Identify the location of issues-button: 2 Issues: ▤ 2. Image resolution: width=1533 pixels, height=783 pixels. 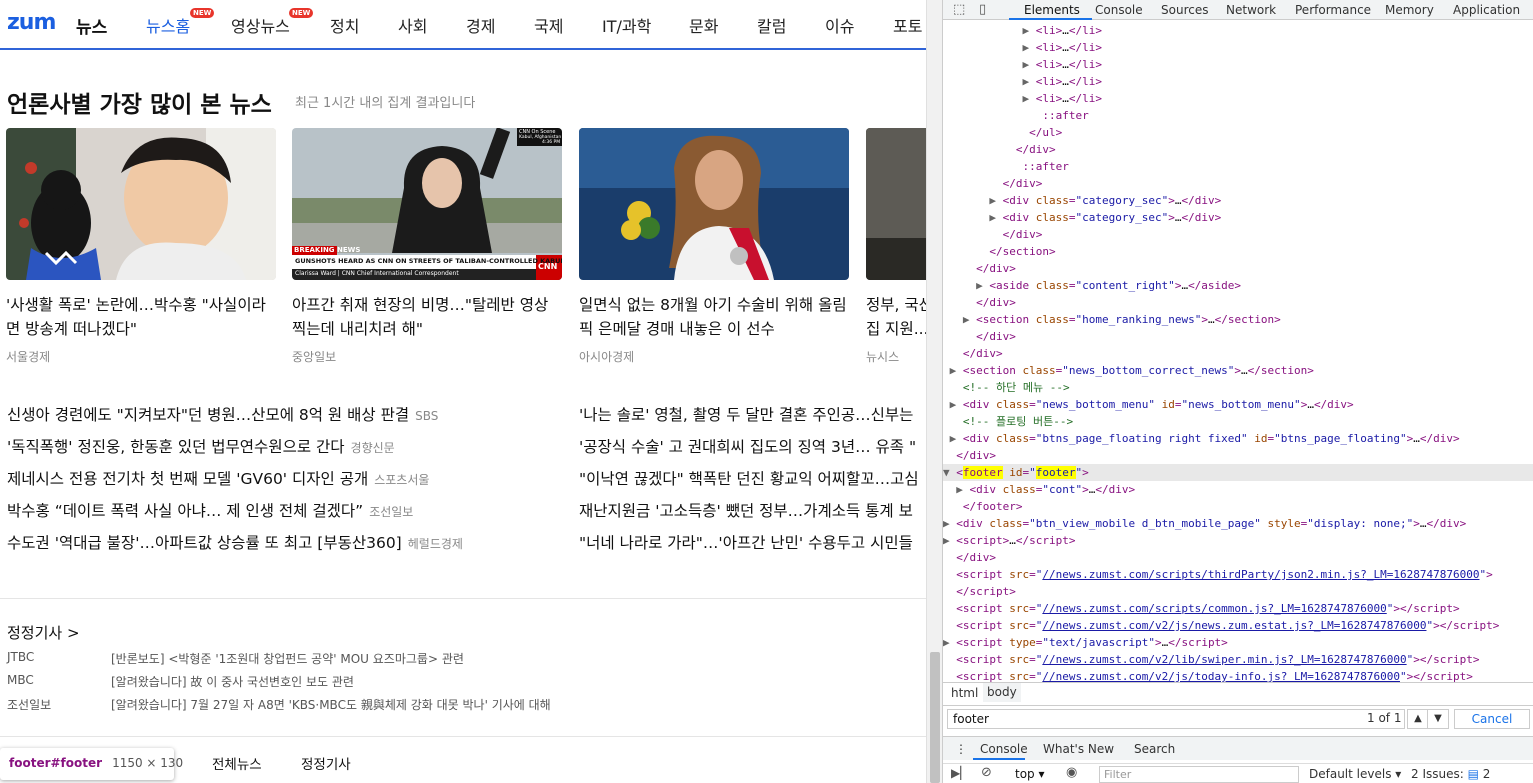
(1450, 774).